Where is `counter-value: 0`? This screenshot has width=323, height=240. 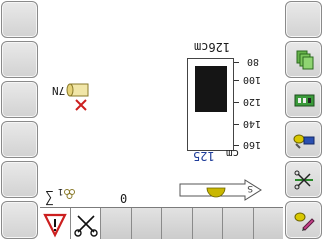
counter-value: 0 is located at coordinates (124, 199).